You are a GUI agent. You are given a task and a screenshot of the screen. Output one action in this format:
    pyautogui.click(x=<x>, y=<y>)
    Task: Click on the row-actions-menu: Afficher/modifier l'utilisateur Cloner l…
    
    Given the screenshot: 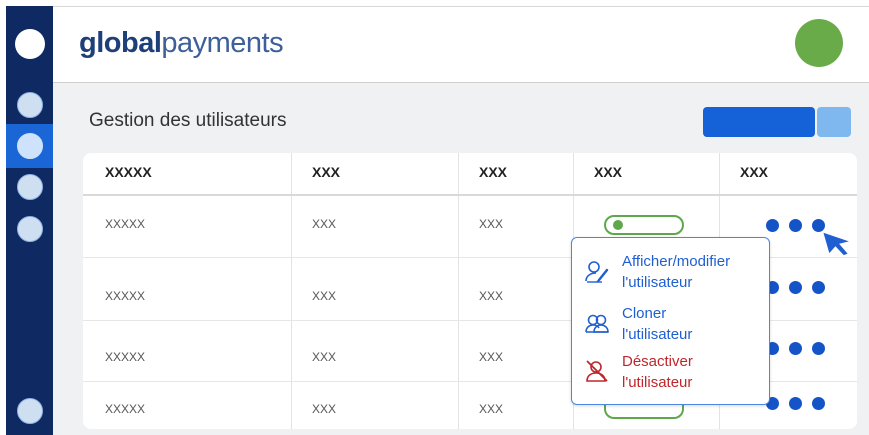 What is the action you would take?
    pyautogui.click(x=670, y=321)
    